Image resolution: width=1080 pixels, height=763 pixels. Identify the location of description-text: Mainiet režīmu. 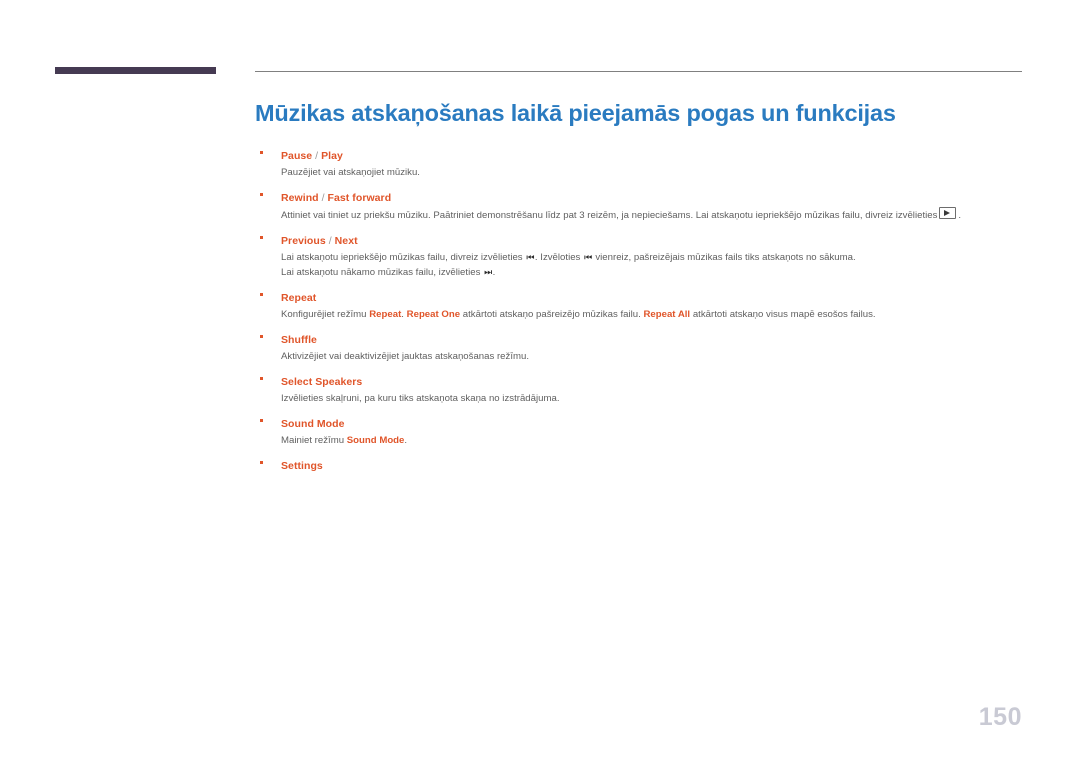
(313, 440).